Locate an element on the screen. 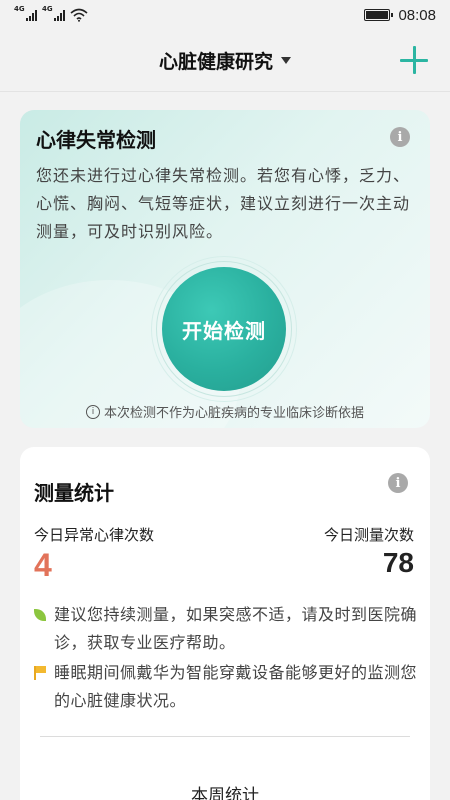  tip-item: 建议您持续测量，如果突感不适，请及时到医院确诊，获取专业医疗帮助。 is located at coordinates (226, 629).